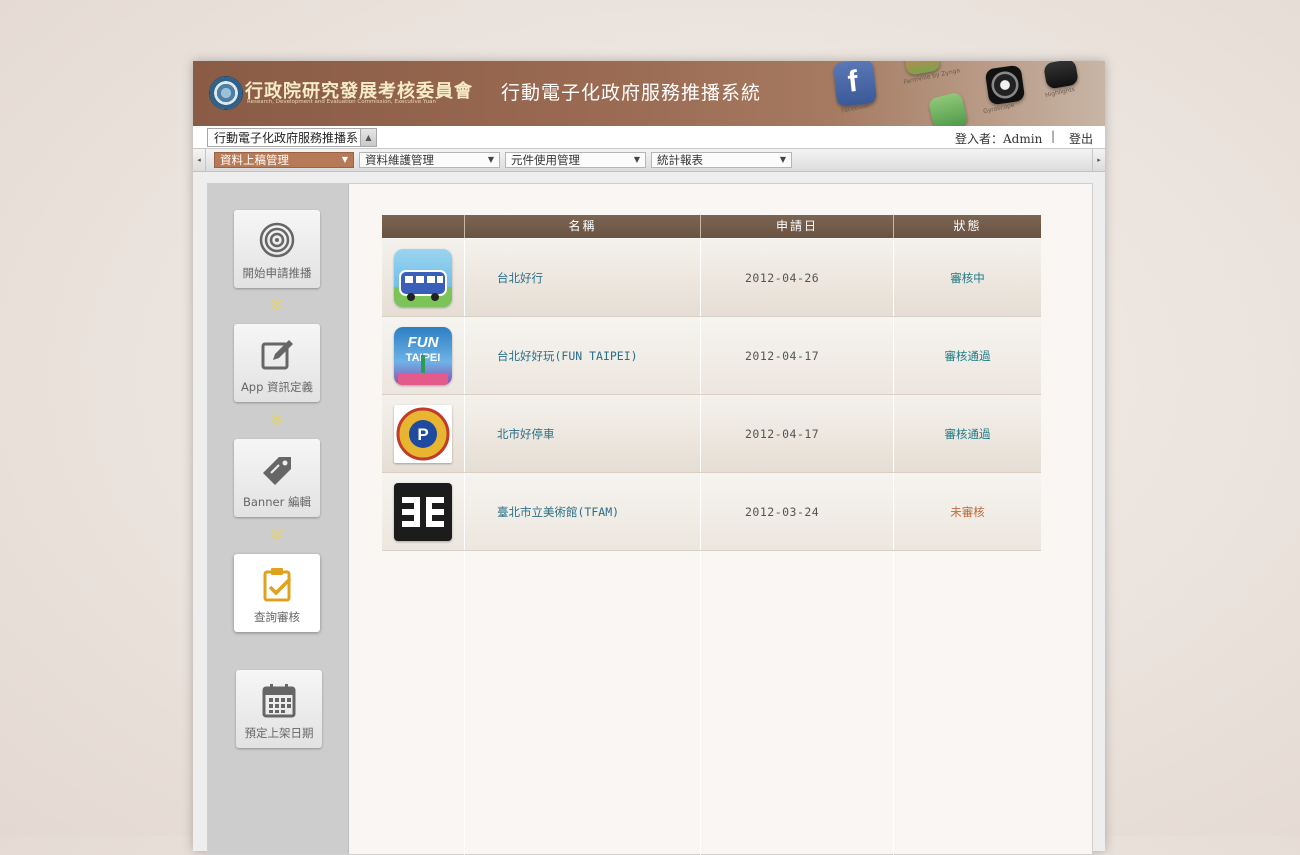  Describe the element at coordinates (1060, 92) in the screenshot. I see `highlights-label: Highlights` at that location.